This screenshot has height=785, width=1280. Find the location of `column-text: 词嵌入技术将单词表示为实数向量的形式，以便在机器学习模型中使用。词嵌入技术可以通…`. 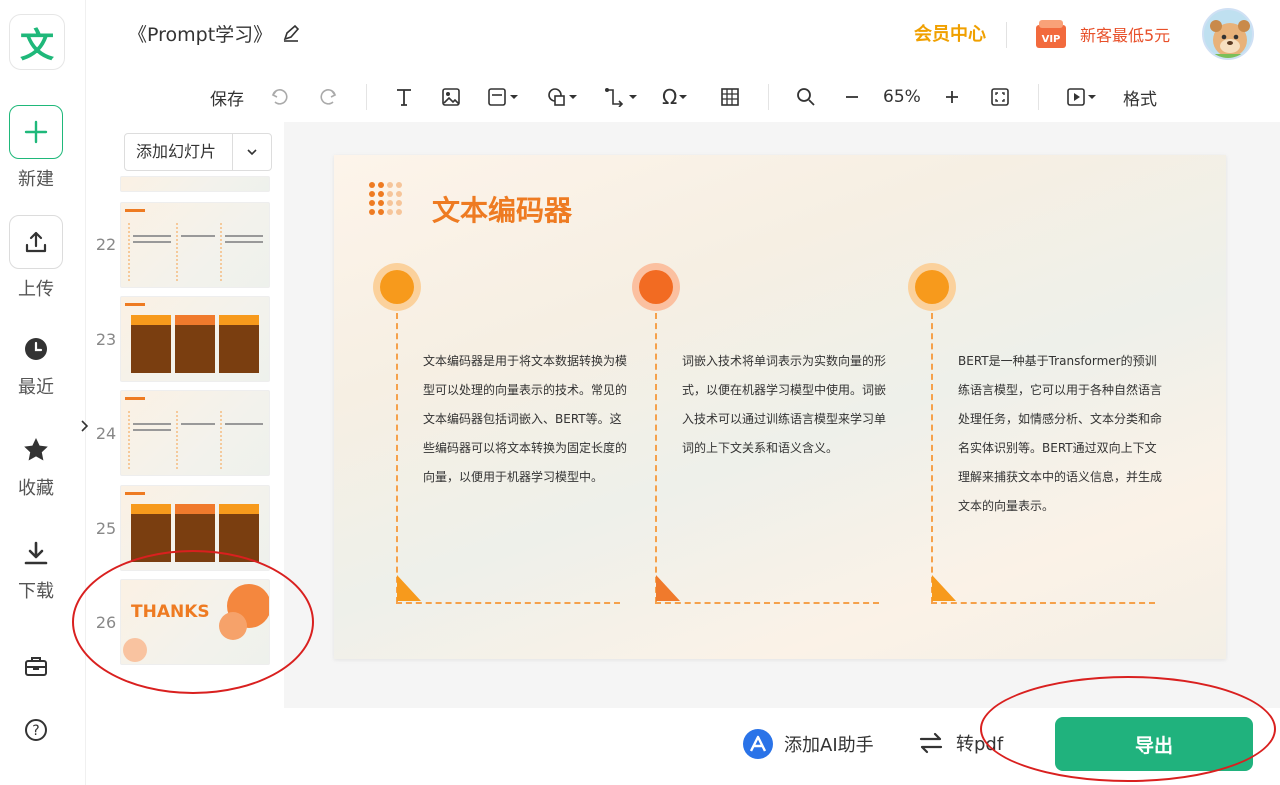

column-text: 词嵌入技术将单词表示为实数向量的形式，以便在机器学习模型中使用。词嵌入技术可以通… is located at coordinates (784, 404).